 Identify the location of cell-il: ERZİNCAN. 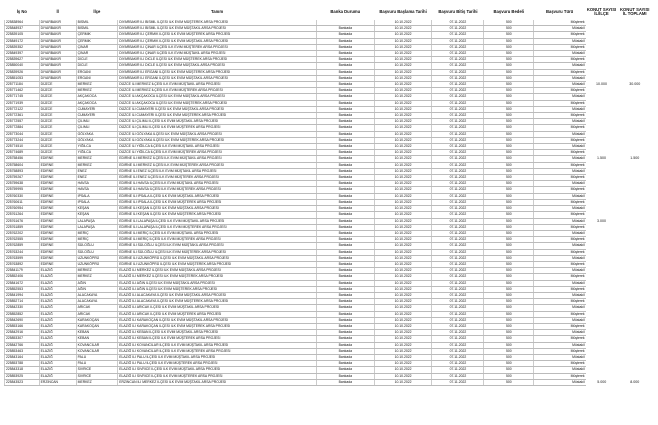
(57, 383).